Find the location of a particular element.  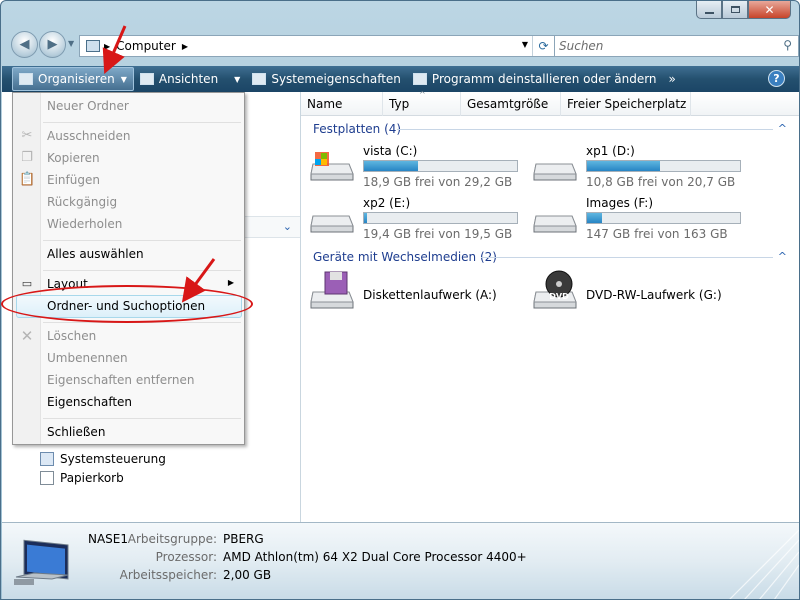

annotation-arrows is located at coordinates (159, 164).